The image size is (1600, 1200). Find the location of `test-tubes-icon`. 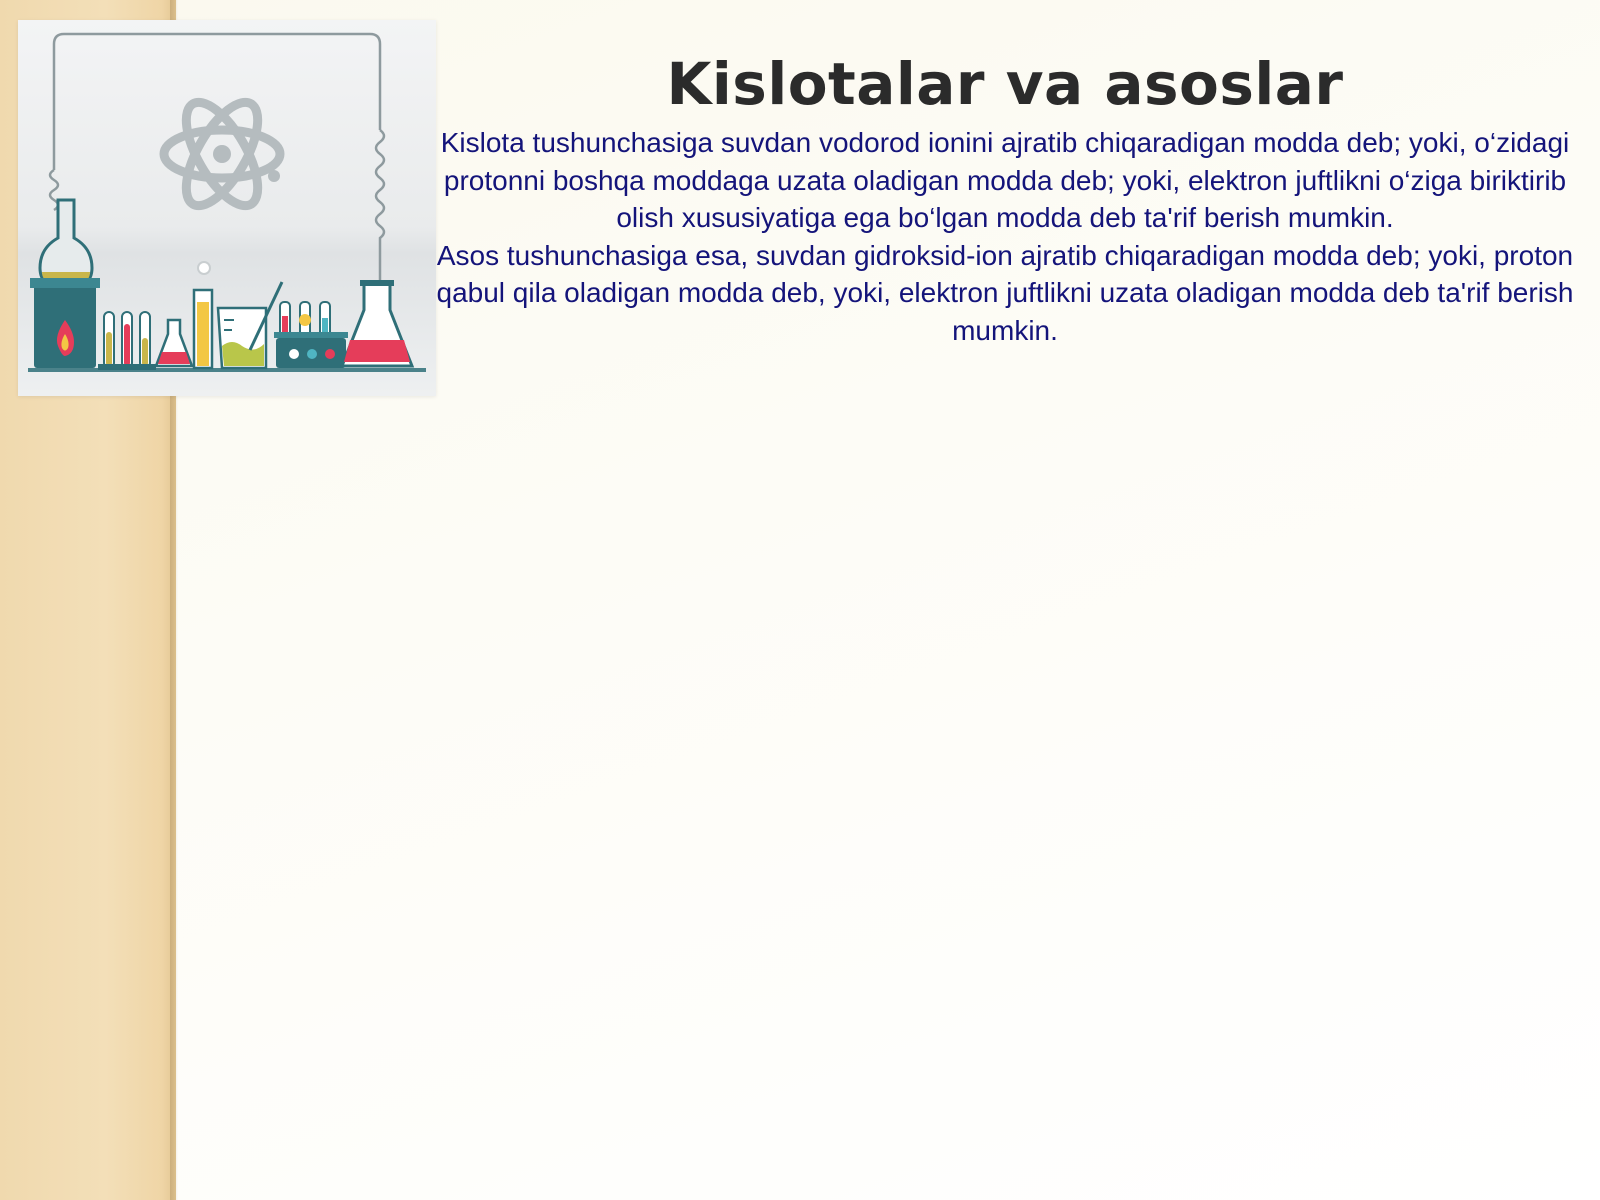

test-tubes-icon is located at coordinates (127, 340).